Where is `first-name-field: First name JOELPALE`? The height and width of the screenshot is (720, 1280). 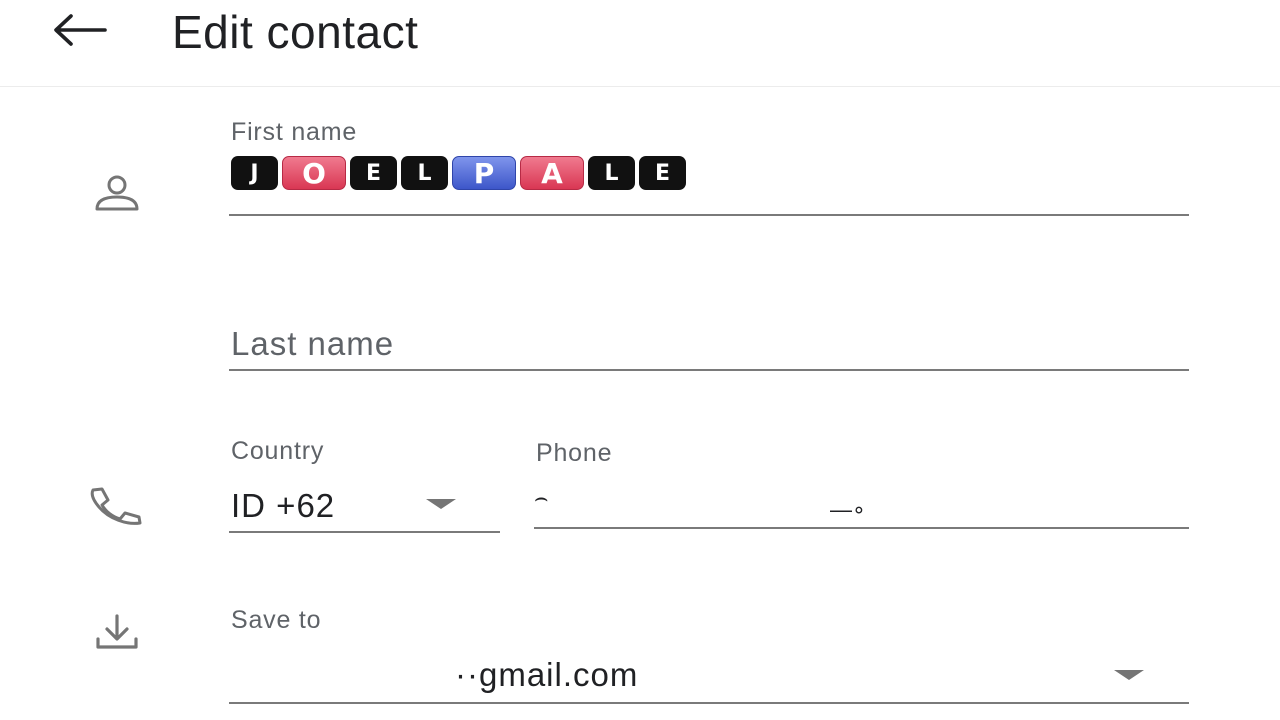 first-name-field: First name JOELPALE is located at coordinates (709, 168).